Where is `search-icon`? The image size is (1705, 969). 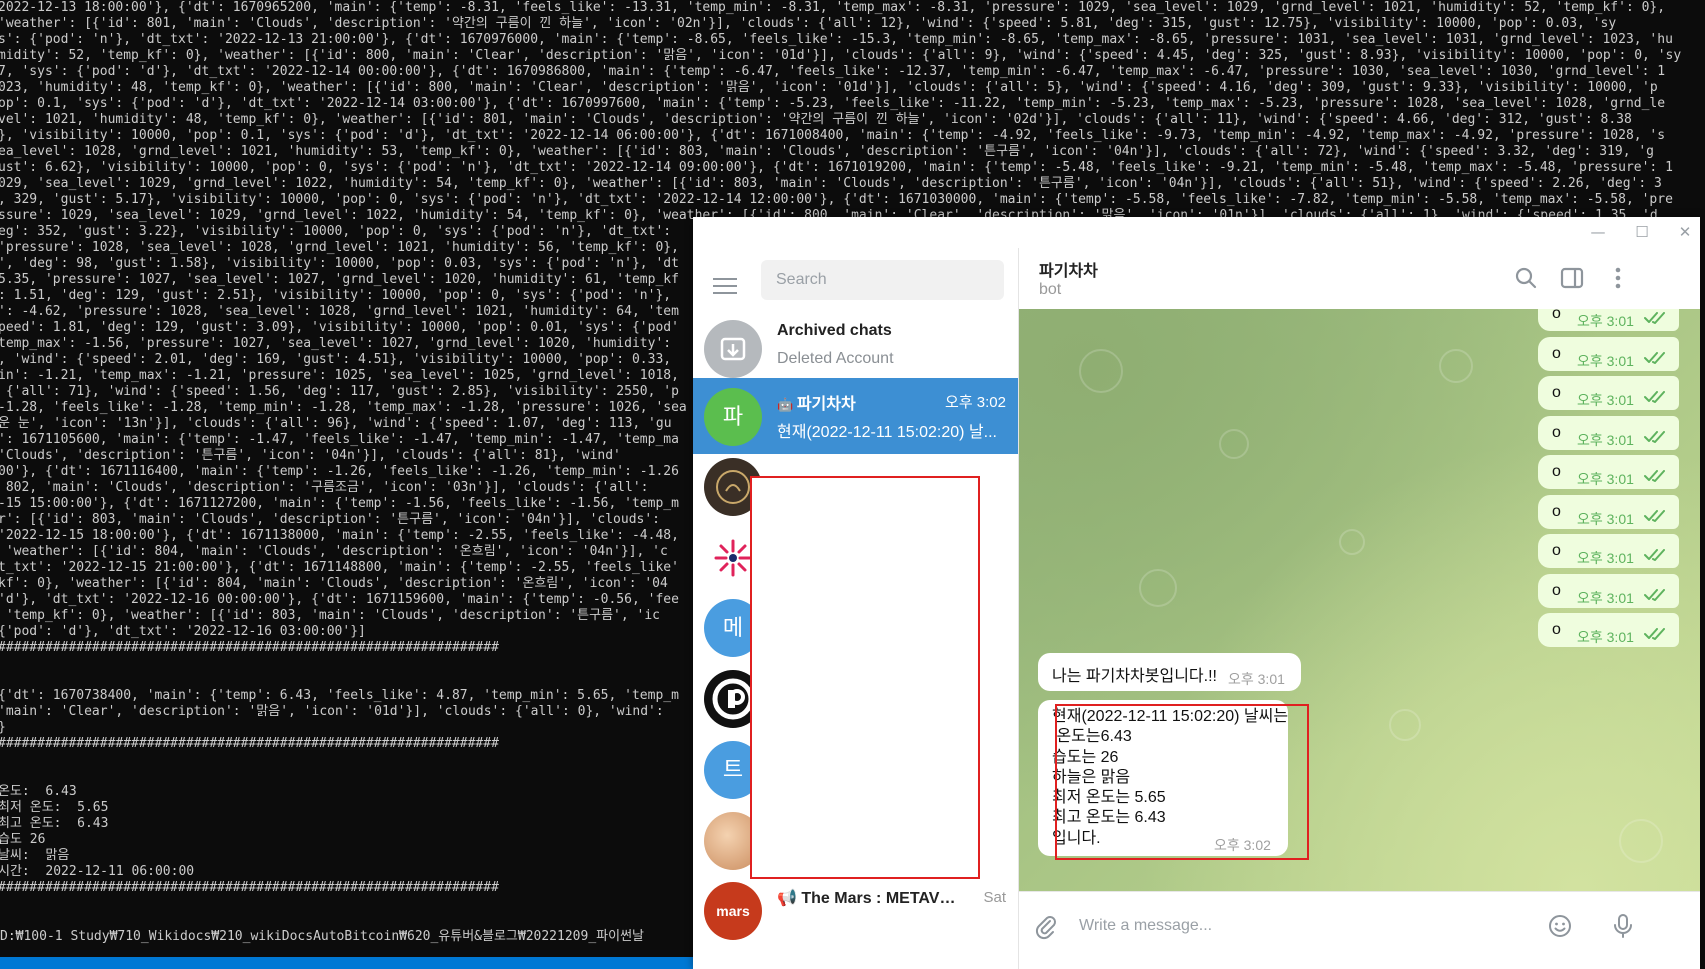
search-icon is located at coordinates (1526, 278).